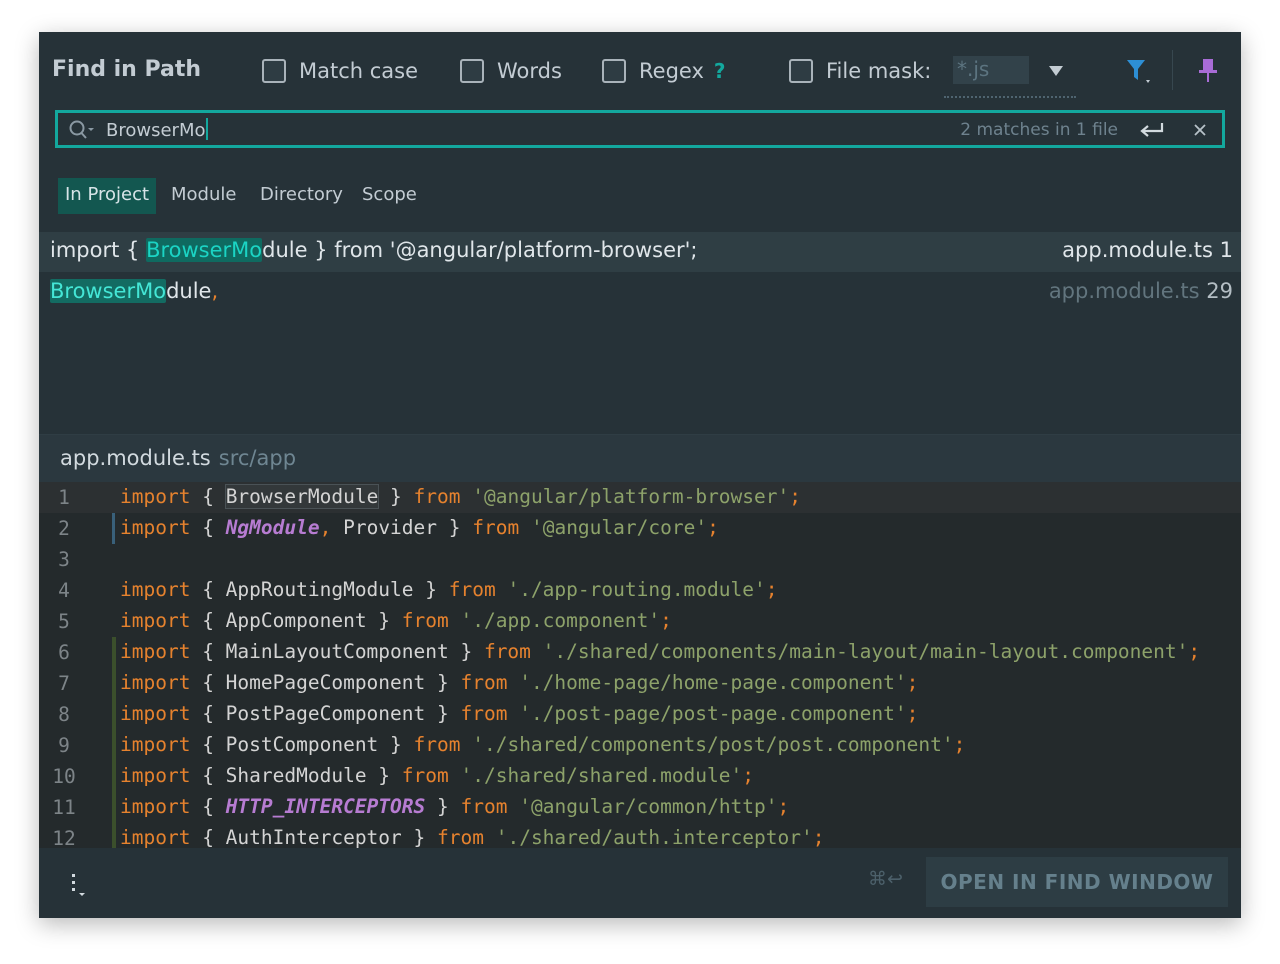 The width and height of the screenshot is (1280, 964). What do you see at coordinates (654, 837) in the screenshot?
I see `code-token: './shared/auth.interceptor'` at bounding box center [654, 837].